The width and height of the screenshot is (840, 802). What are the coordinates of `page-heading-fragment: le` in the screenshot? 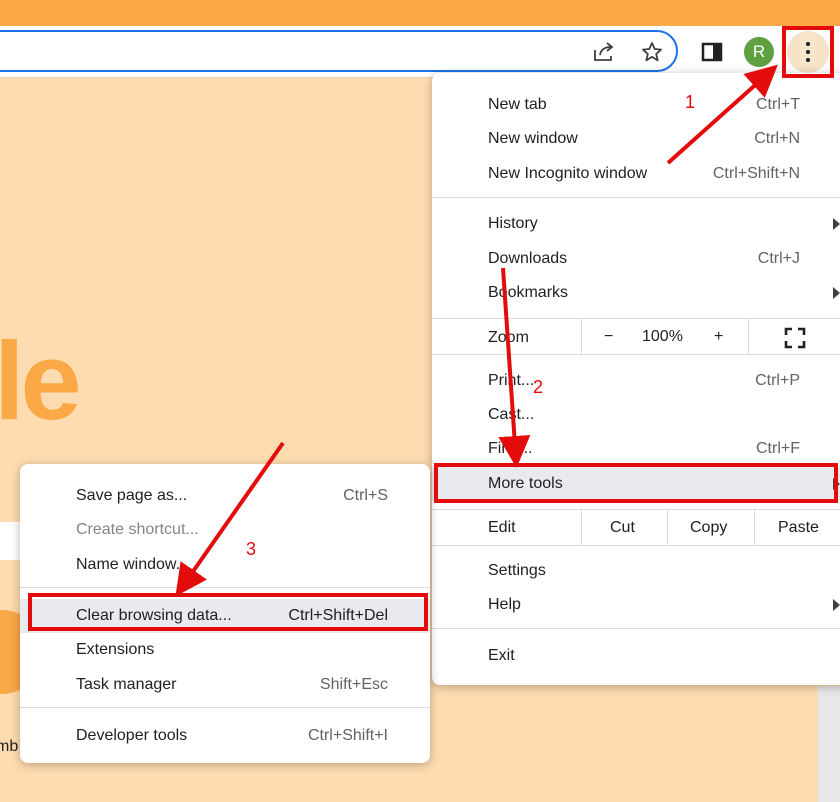 It's located at (41, 381).